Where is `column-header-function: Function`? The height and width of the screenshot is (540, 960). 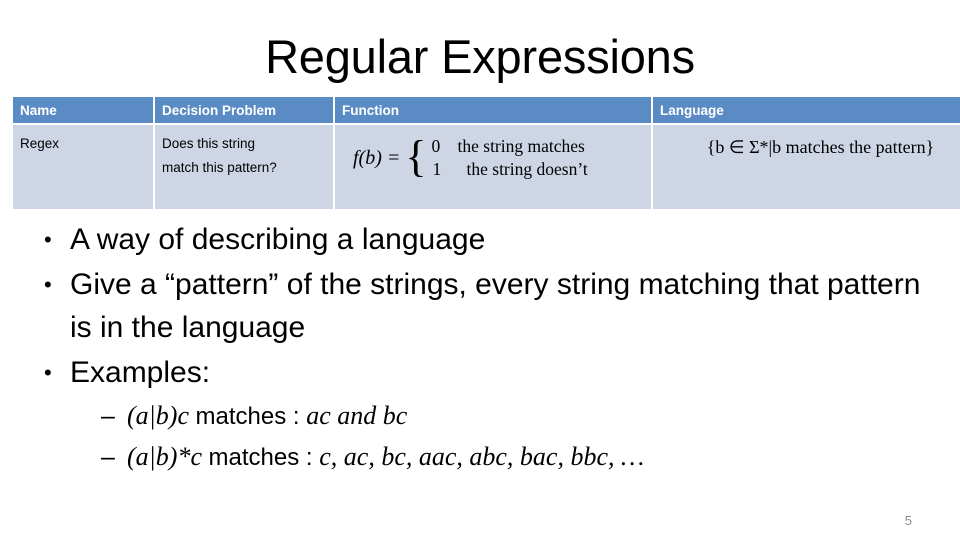 column-header-function: Function is located at coordinates (493, 111).